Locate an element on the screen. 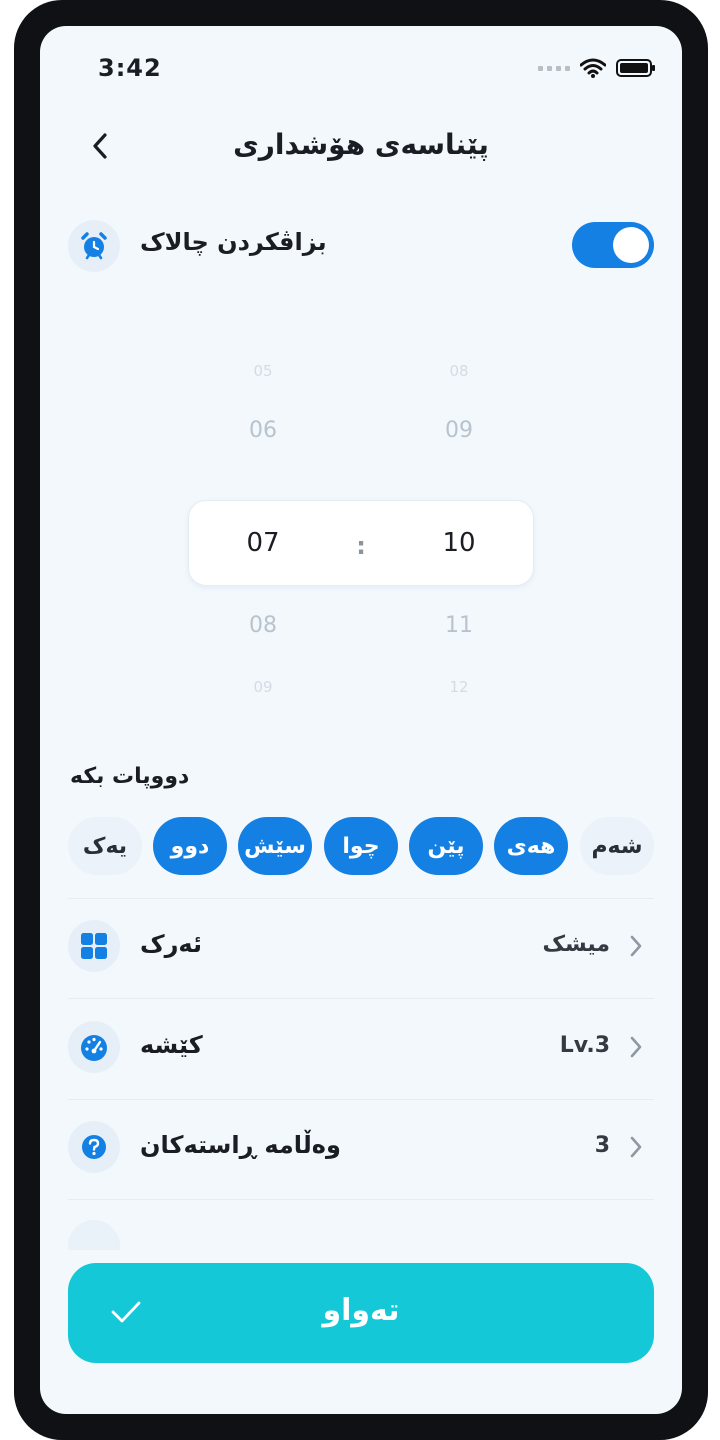 Image resolution: width=720 pixels, height=1440 pixels. header: پێناسەی هۆشداری is located at coordinates (361, 147).